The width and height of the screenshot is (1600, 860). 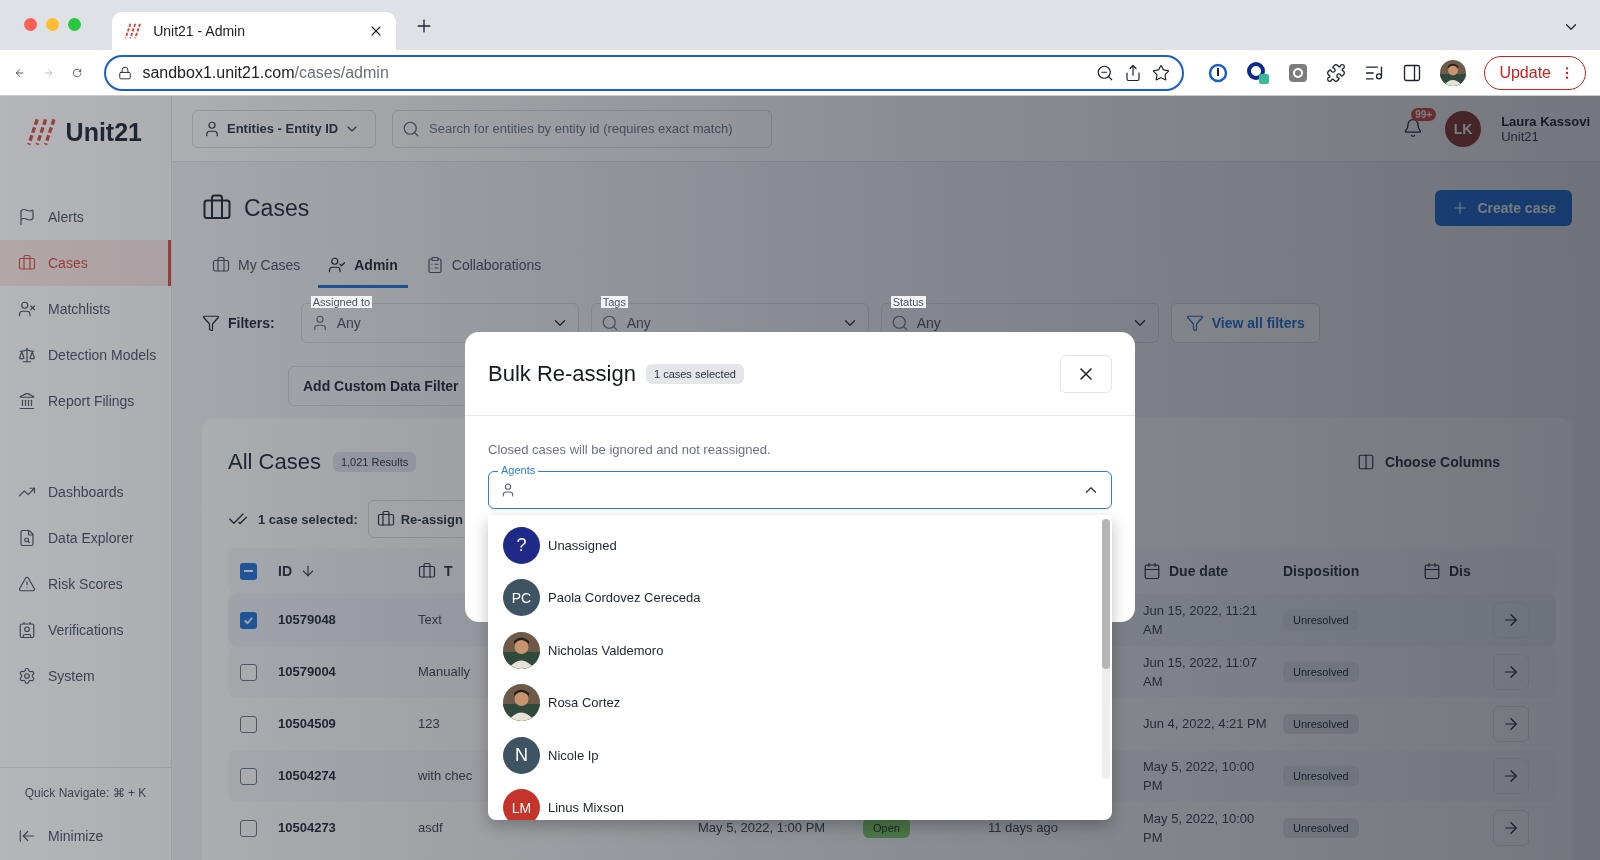 I want to click on agent-avatar: LM, so click(x=521, y=804).